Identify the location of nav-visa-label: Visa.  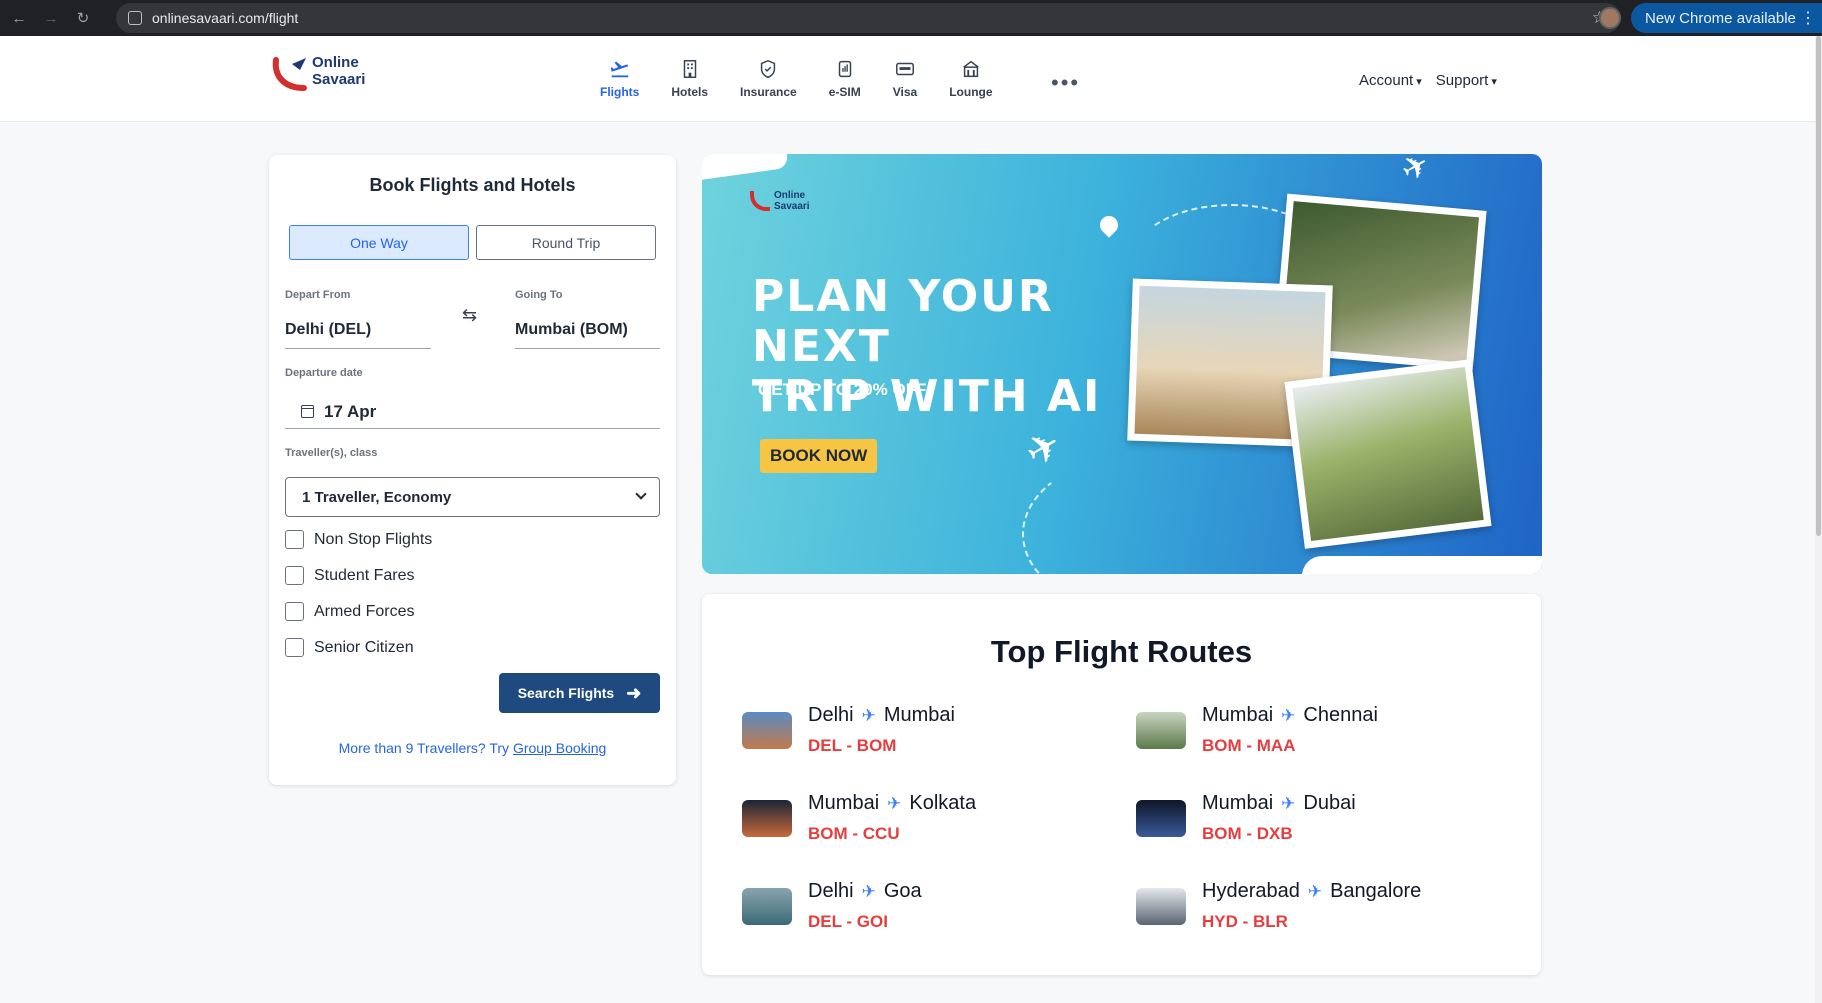
(905, 92).